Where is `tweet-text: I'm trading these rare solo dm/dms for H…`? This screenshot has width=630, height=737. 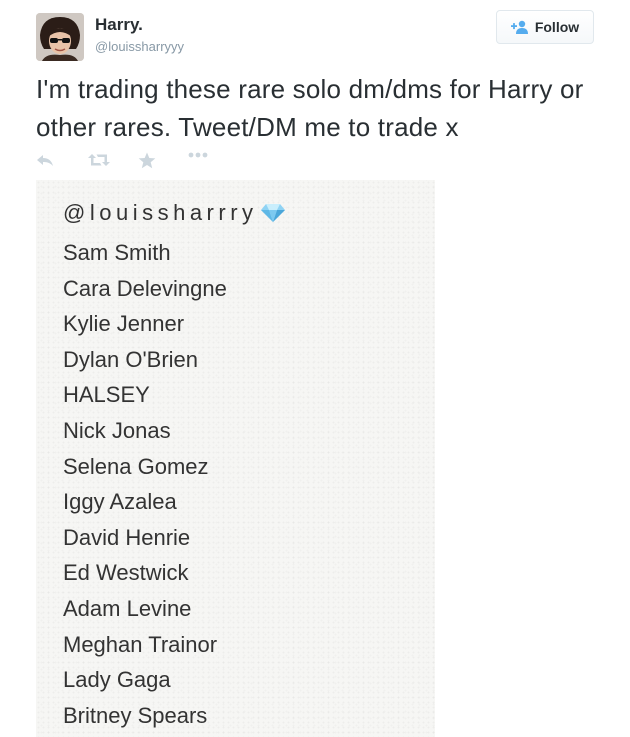 tweet-text: I'm trading these rare solo dm/dms for H… is located at coordinates (310, 108).